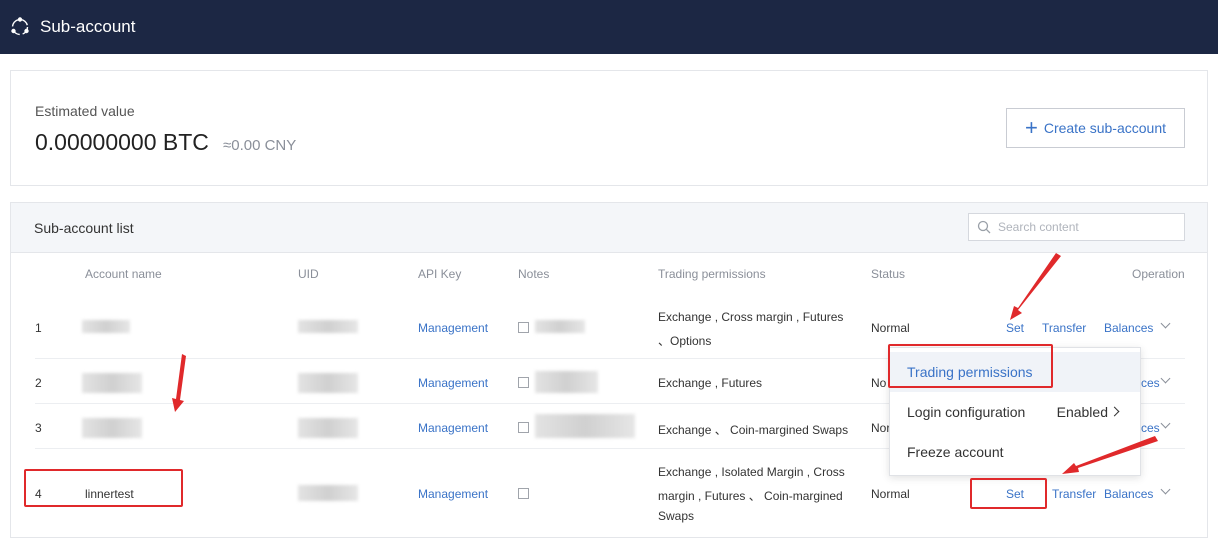  Describe the element at coordinates (750, 496) in the screenshot. I see `trading-permissions-line: margin , Futures 、 Coin-margined` at that location.